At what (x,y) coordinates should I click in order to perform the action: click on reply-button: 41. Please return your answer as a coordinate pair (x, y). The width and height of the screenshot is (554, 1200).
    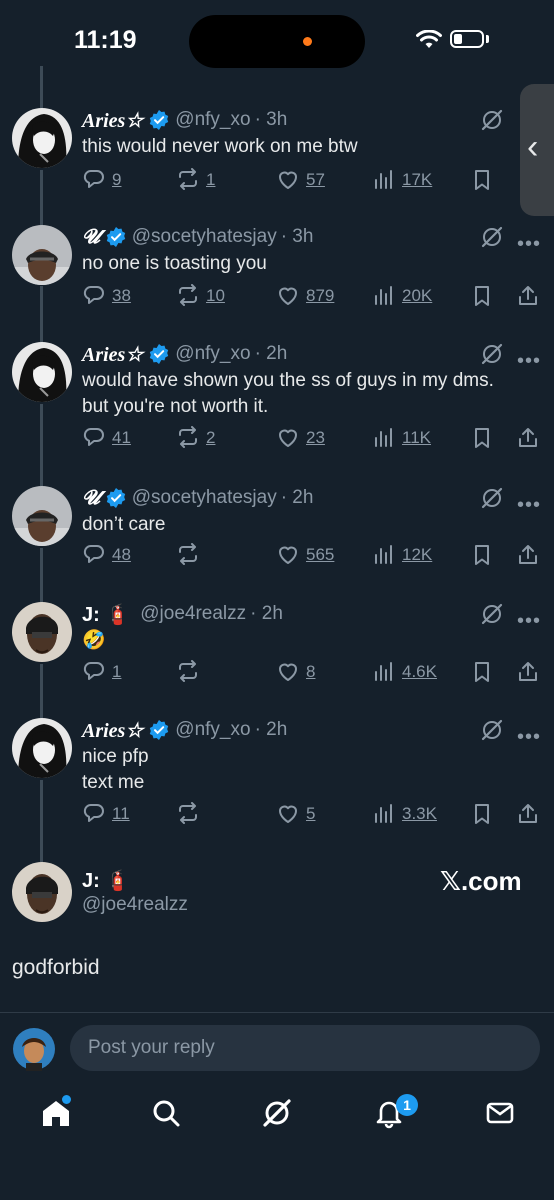
    Looking at the image, I should click on (106, 438).